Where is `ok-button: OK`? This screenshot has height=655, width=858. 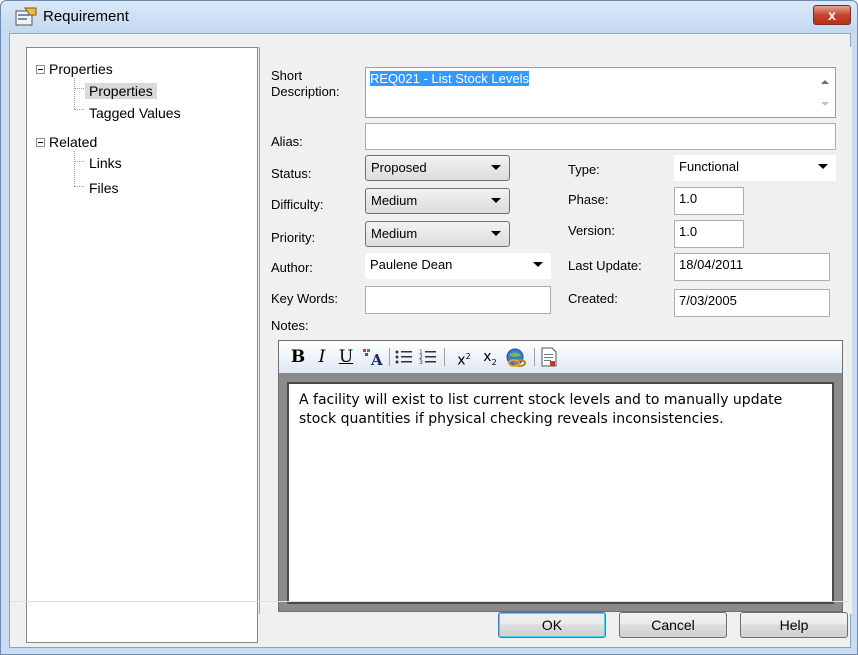
ok-button: OK is located at coordinates (552, 625).